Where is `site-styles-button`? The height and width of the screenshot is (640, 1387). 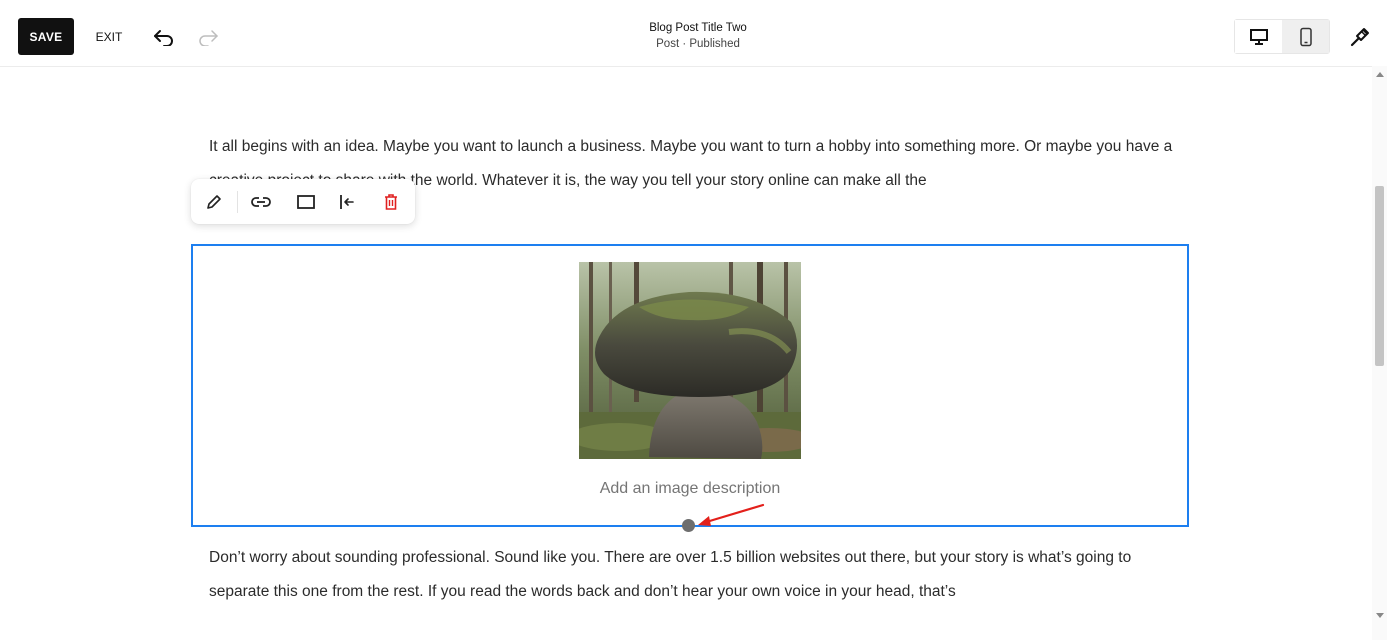
site-styles-button is located at coordinates (1360, 37).